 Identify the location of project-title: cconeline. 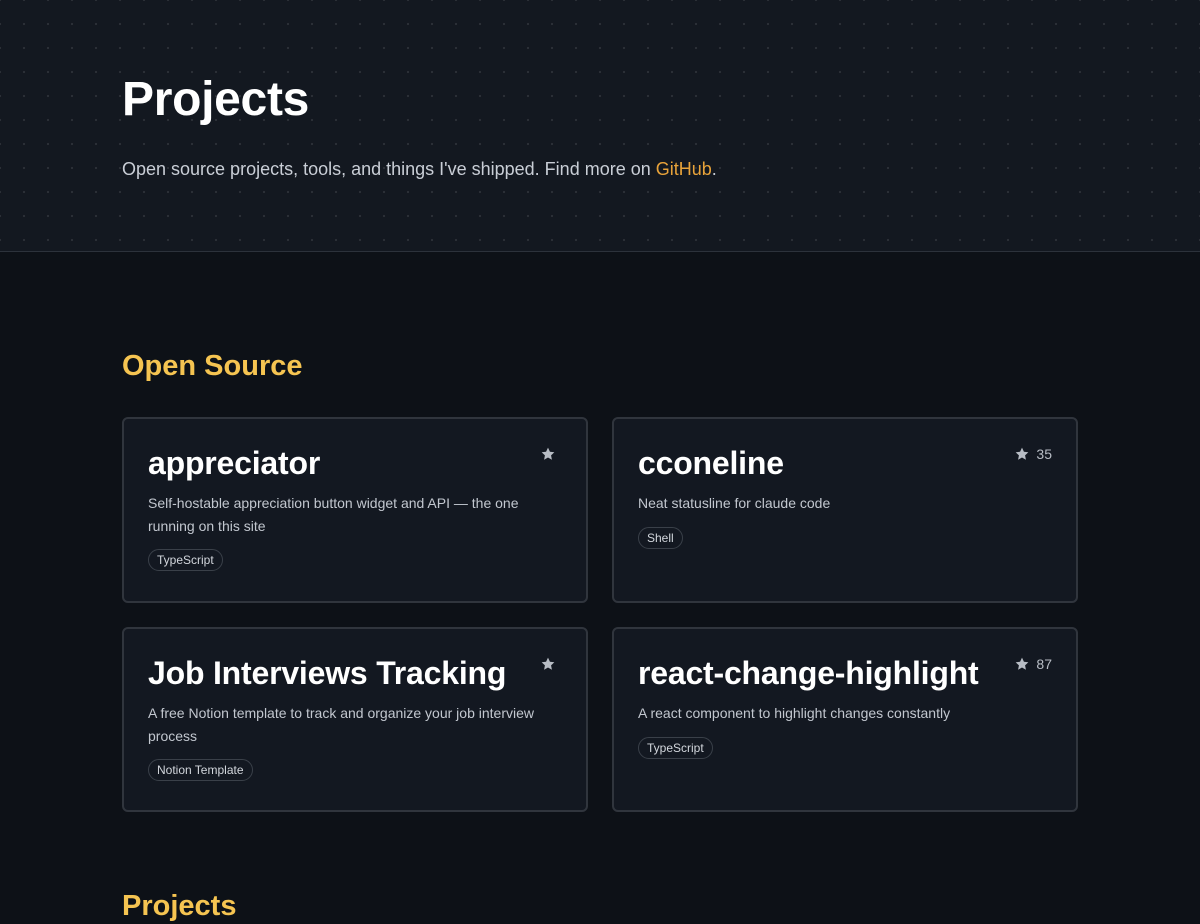
(711, 463).